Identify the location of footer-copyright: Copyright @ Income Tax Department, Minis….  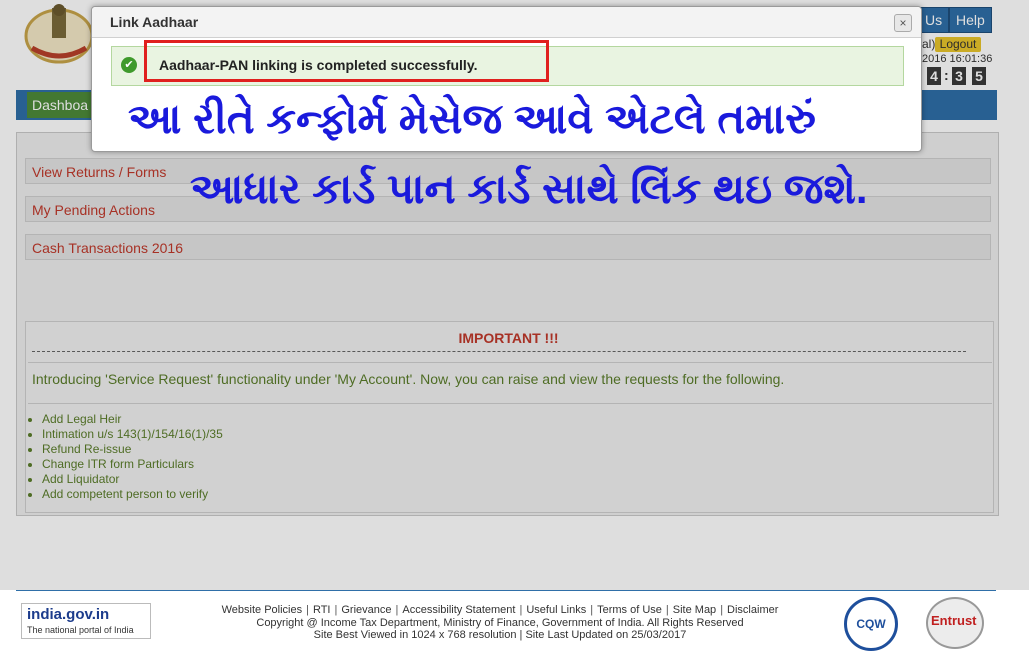
(500, 623).